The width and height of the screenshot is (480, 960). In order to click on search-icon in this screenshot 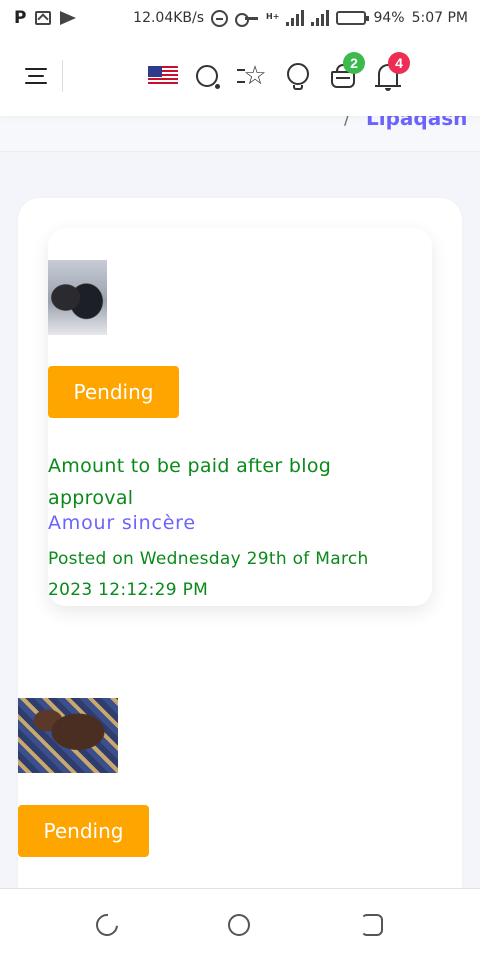, I will do `click(208, 76)`.